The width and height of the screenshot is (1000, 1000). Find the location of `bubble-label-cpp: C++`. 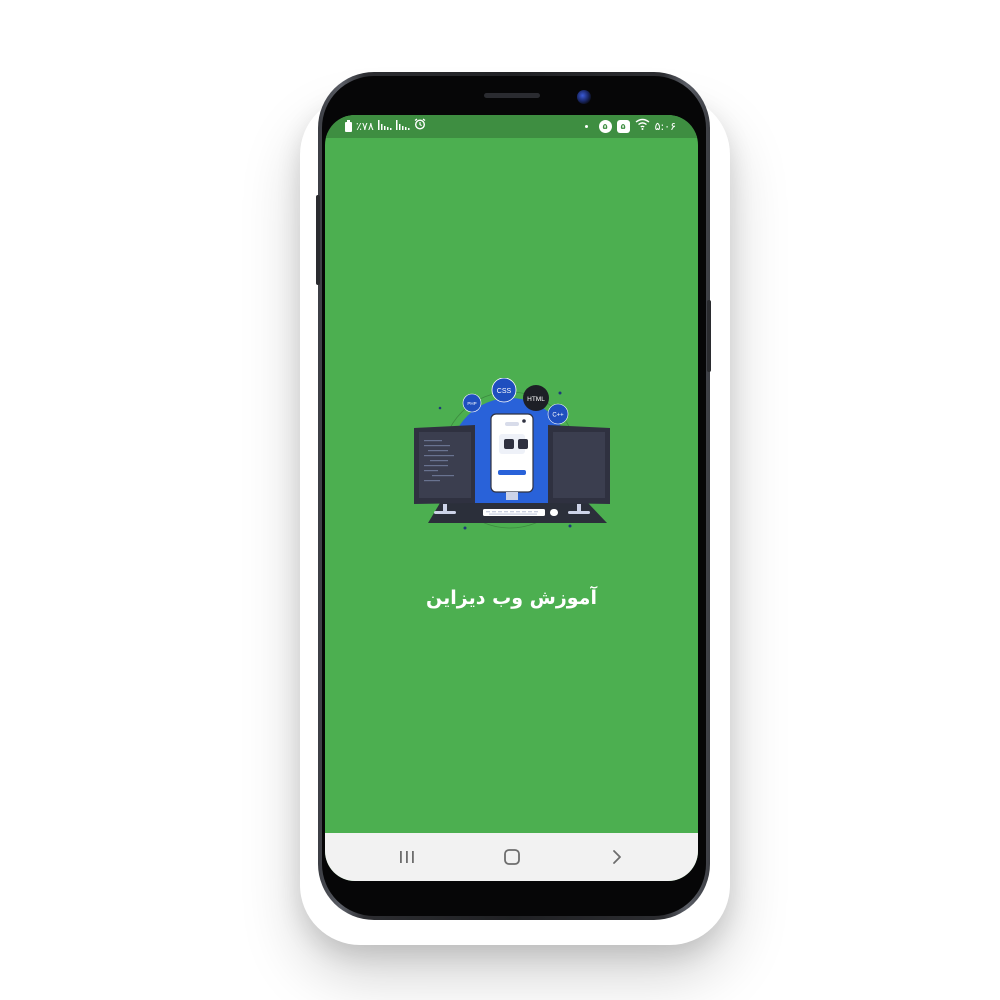

bubble-label-cpp: C++ is located at coordinates (558, 416).